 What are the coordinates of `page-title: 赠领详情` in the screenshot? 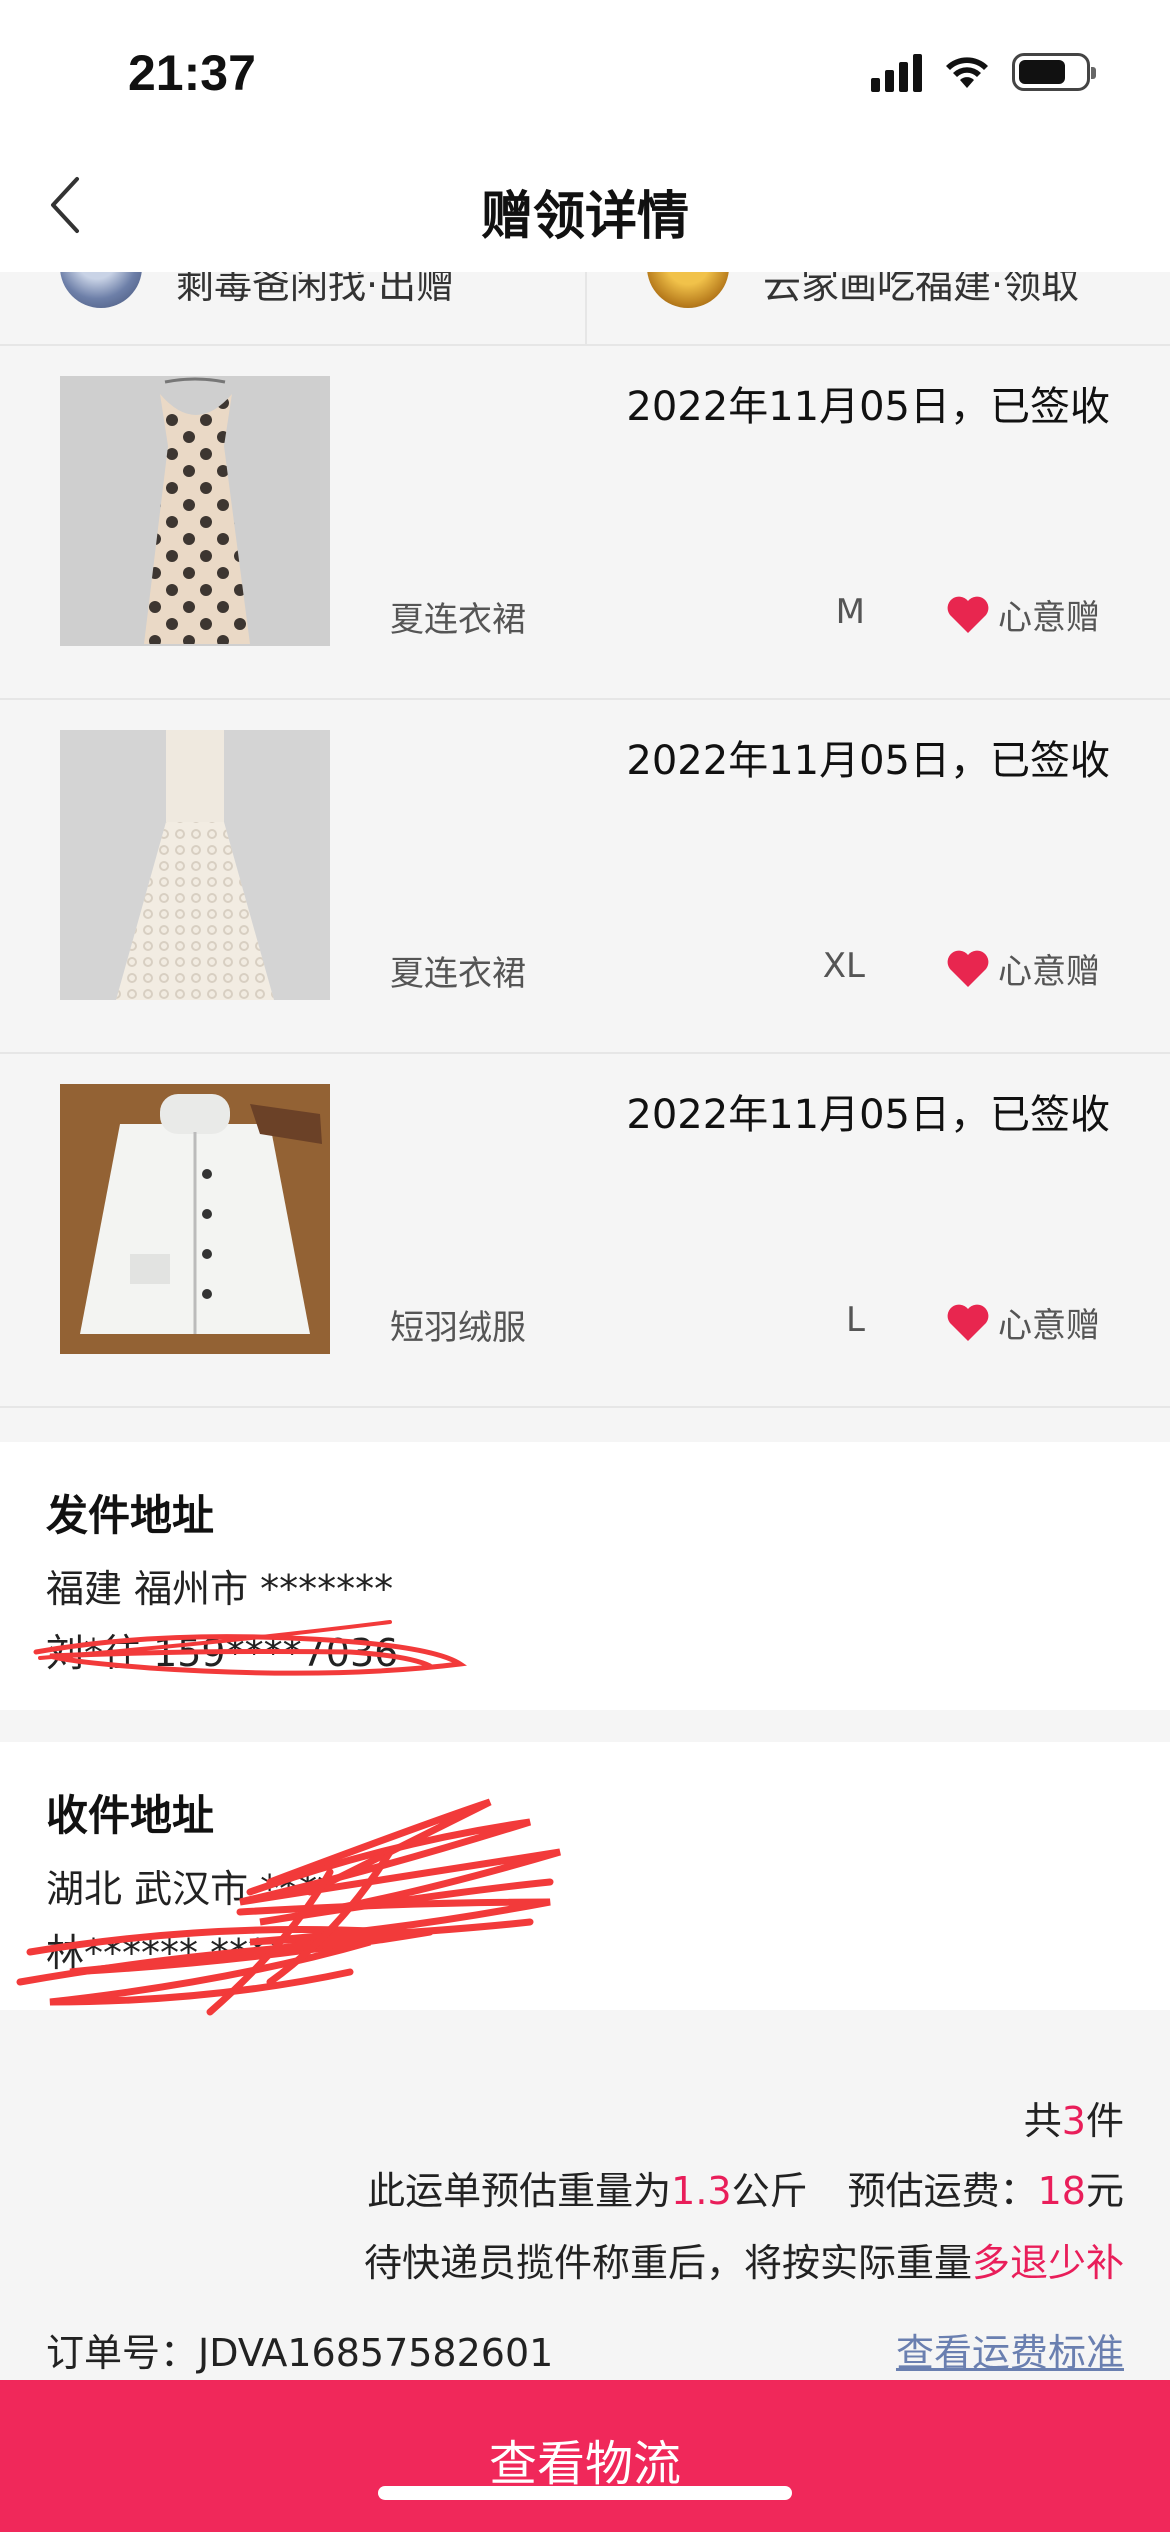 It's located at (584, 217).